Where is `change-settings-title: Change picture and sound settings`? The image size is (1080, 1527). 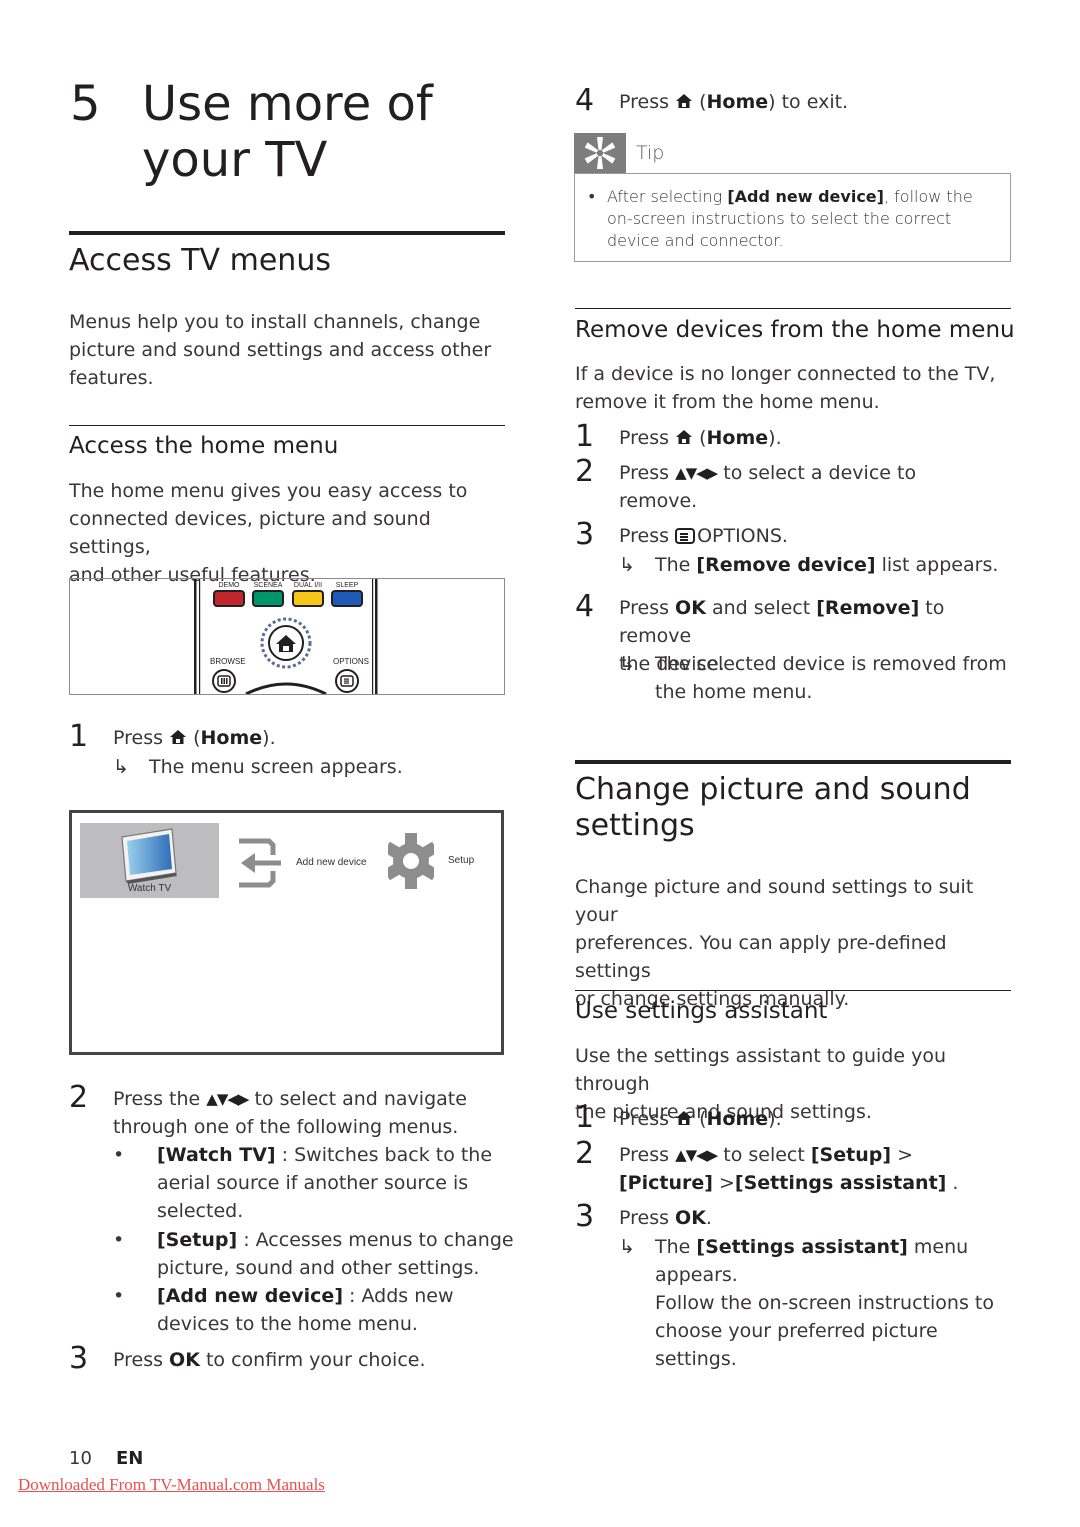 change-settings-title: Change picture and sound settings is located at coordinates (773, 807).